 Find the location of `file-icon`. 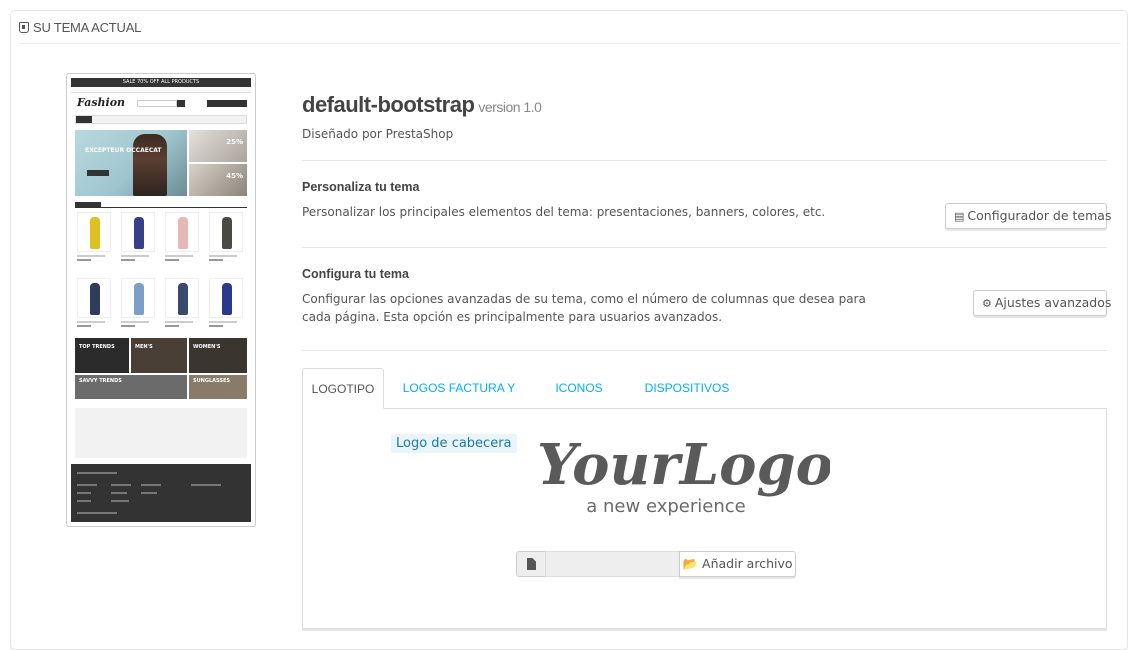

file-icon is located at coordinates (531, 564).